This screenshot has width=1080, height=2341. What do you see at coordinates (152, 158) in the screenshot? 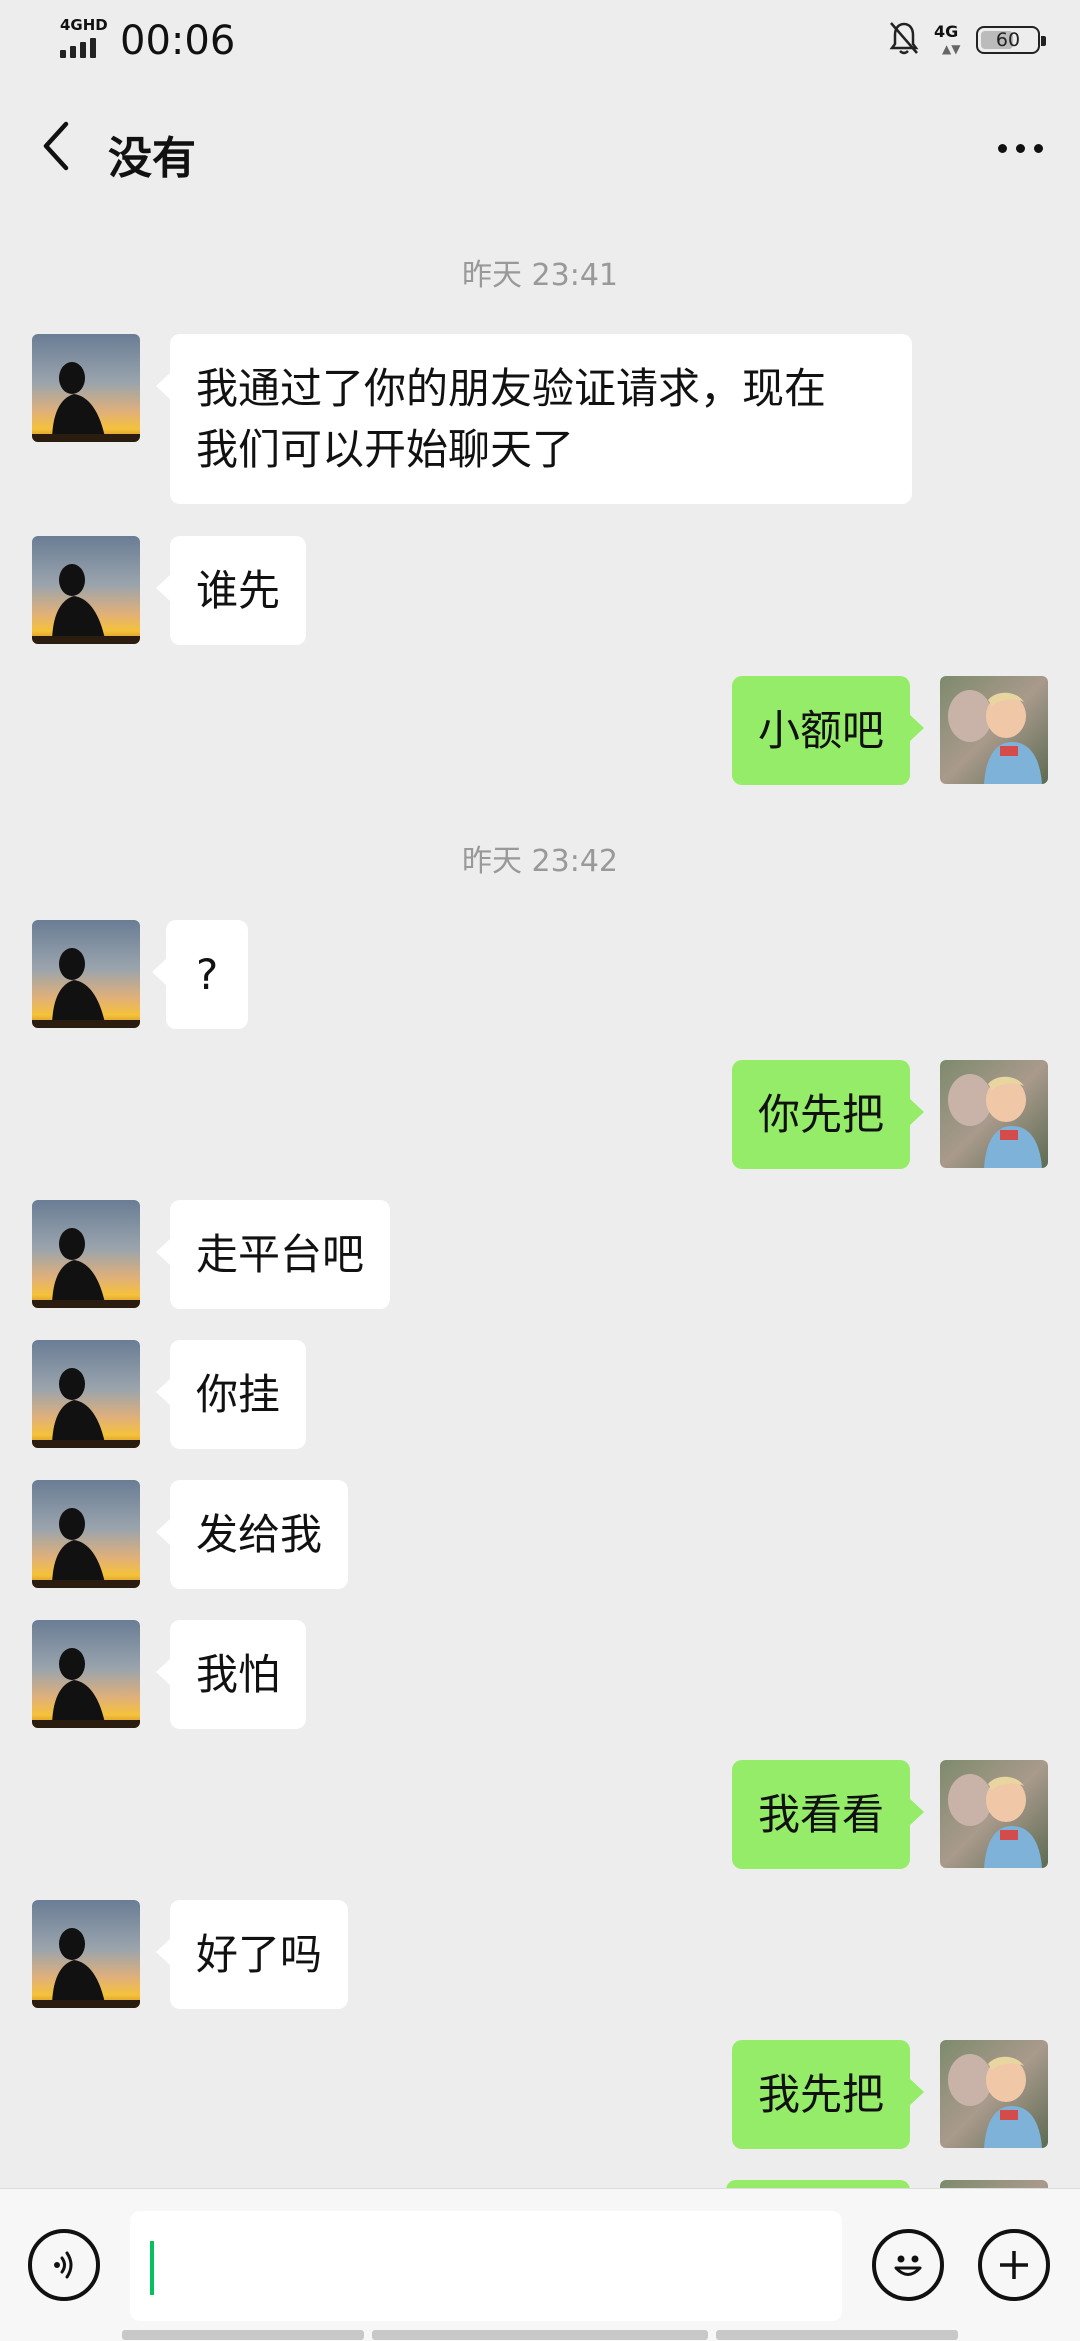
I see `chat-title: 没有` at bounding box center [152, 158].